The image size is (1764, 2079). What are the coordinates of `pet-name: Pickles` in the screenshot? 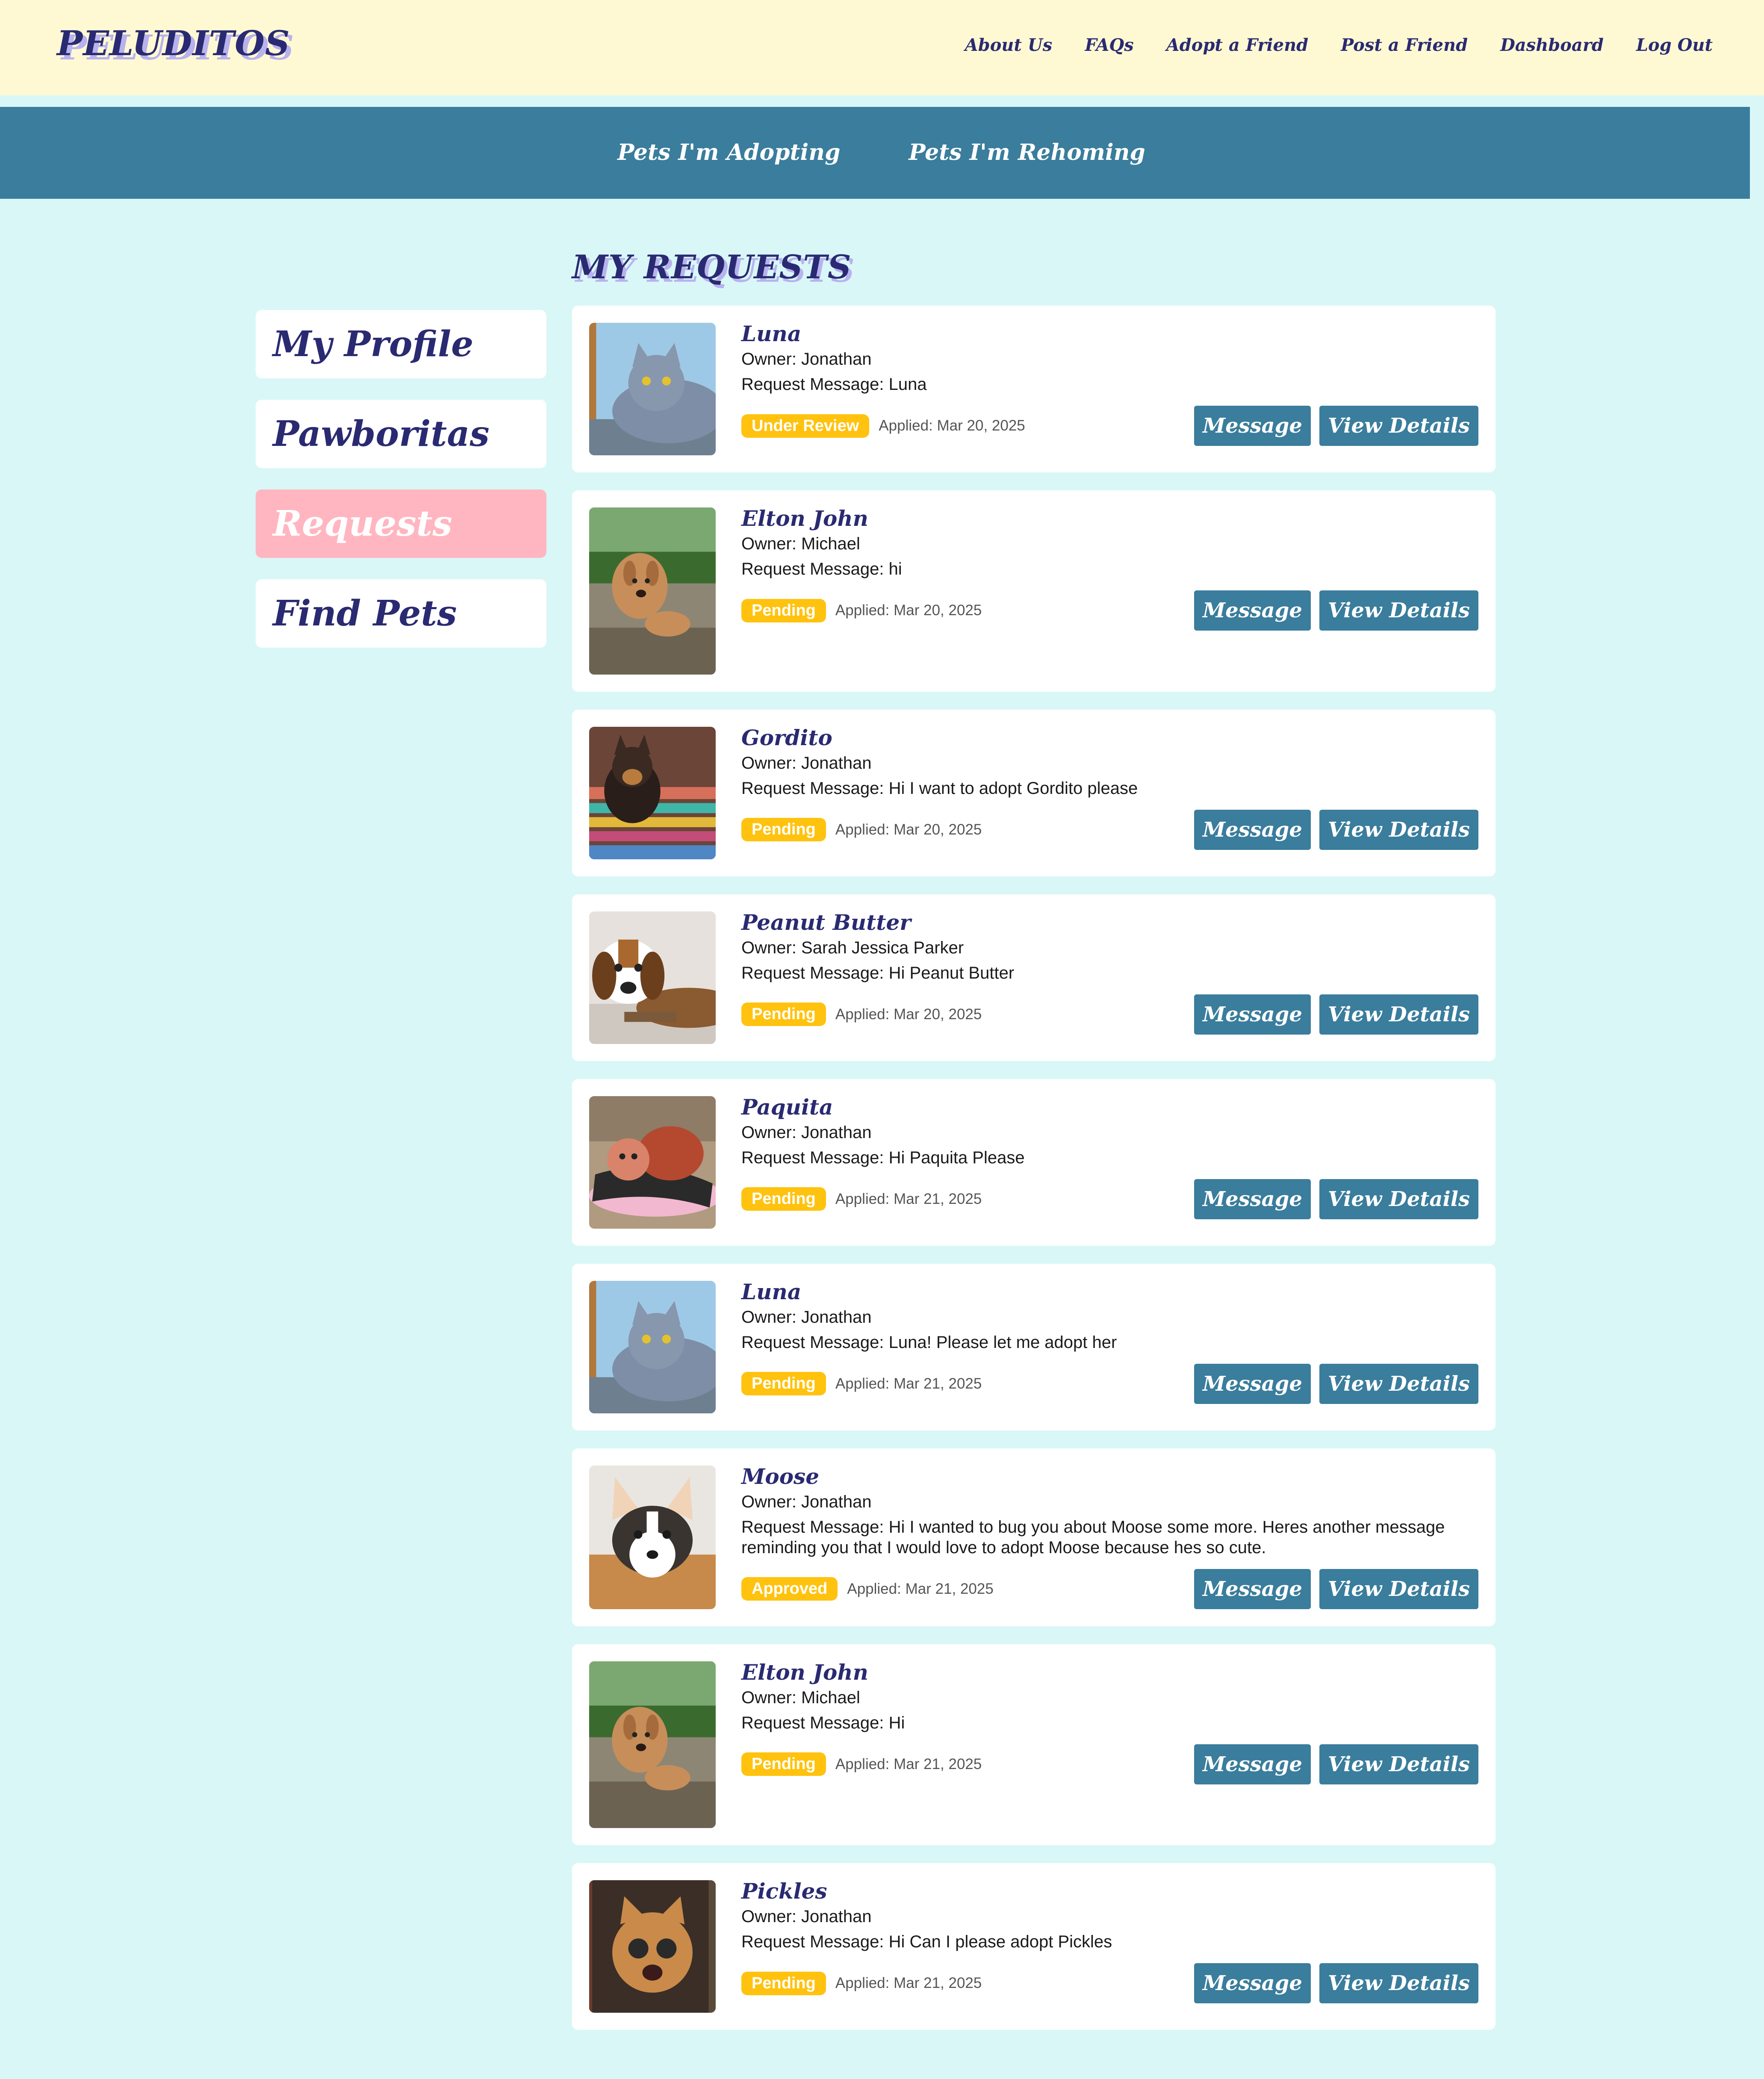 It's located at (1109, 1891).